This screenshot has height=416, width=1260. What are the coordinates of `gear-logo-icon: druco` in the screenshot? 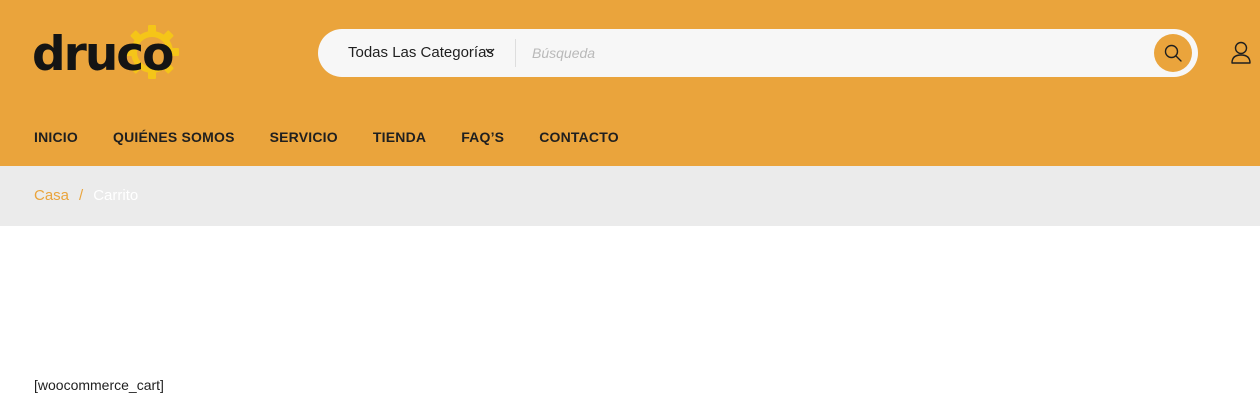 It's located at (105, 53).